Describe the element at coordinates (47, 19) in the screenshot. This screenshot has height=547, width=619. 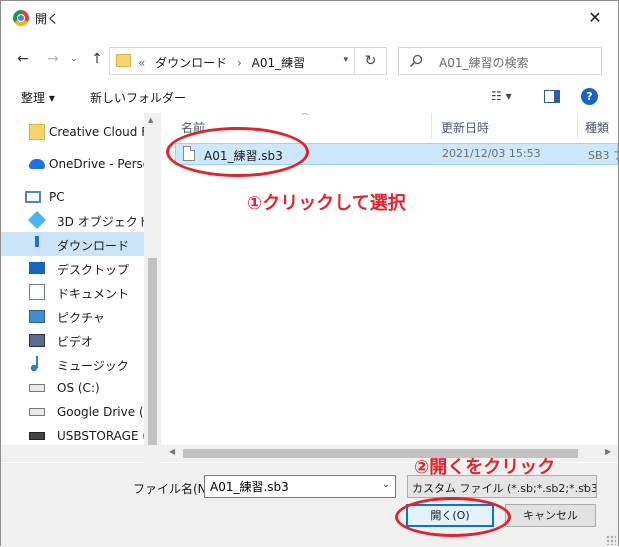
I see `dialog-title: 開く` at that location.